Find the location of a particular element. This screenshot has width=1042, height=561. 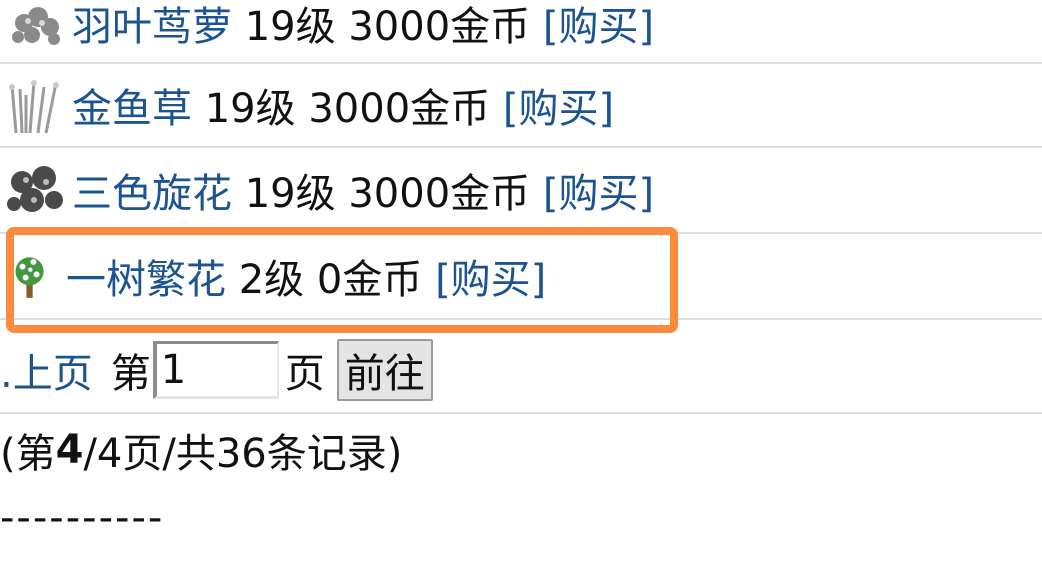

tricolor-morning-glory-plant-icon is located at coordinates (35, 189).